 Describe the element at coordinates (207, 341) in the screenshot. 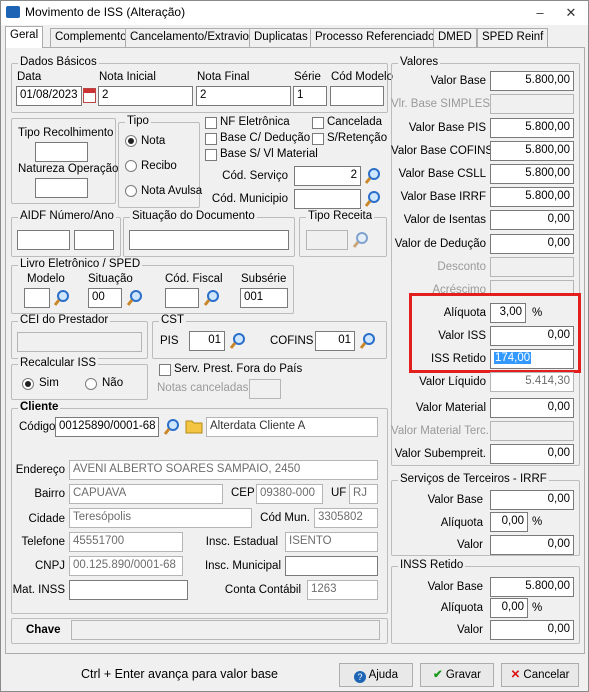

I see `pis-input: 01` at that location.